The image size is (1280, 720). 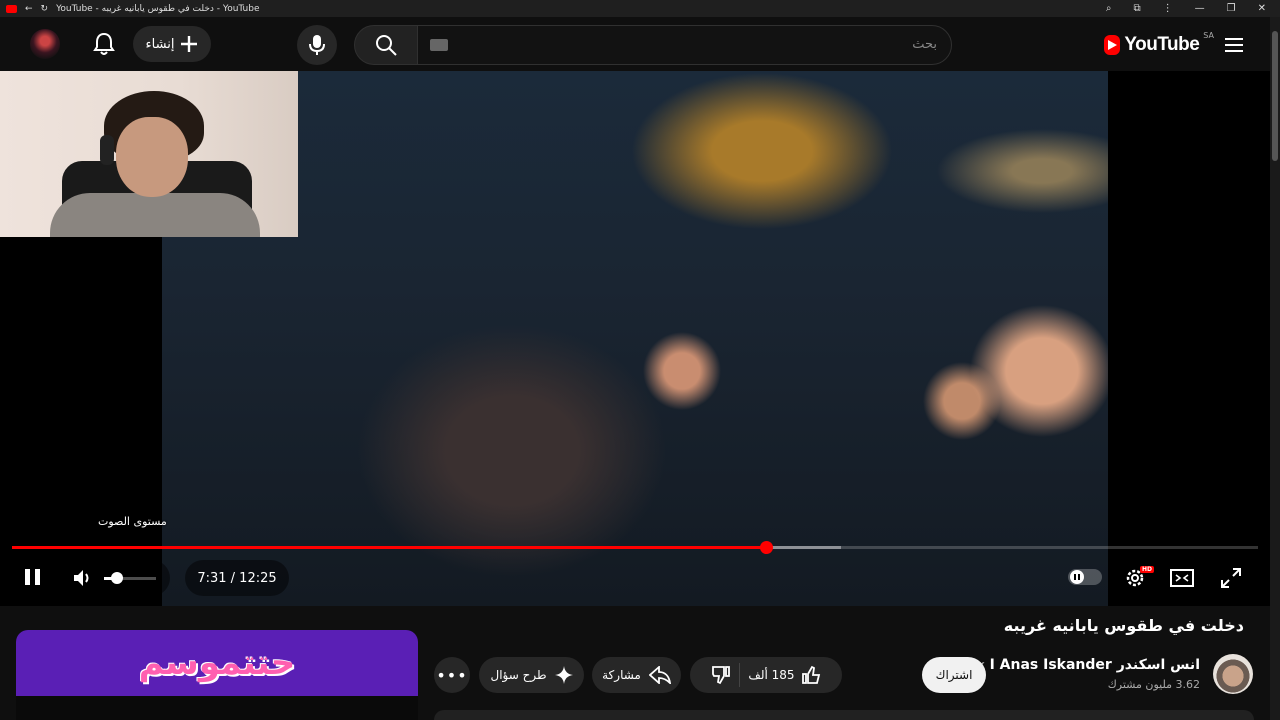 I want to click on guide-menu-icon, so click(x=1234, y=45).